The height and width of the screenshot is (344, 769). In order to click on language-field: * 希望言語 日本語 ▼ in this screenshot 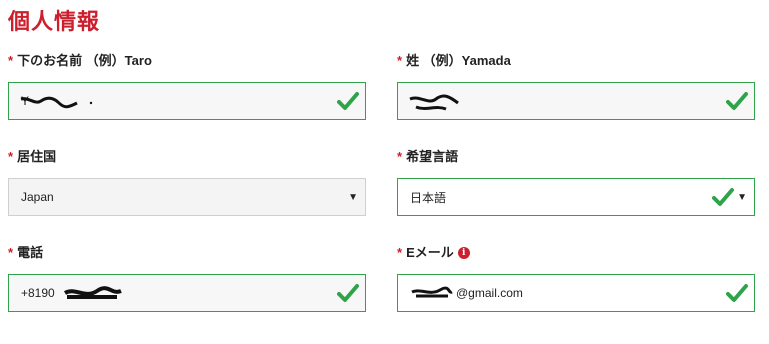, I will do `click(576, 182)`.